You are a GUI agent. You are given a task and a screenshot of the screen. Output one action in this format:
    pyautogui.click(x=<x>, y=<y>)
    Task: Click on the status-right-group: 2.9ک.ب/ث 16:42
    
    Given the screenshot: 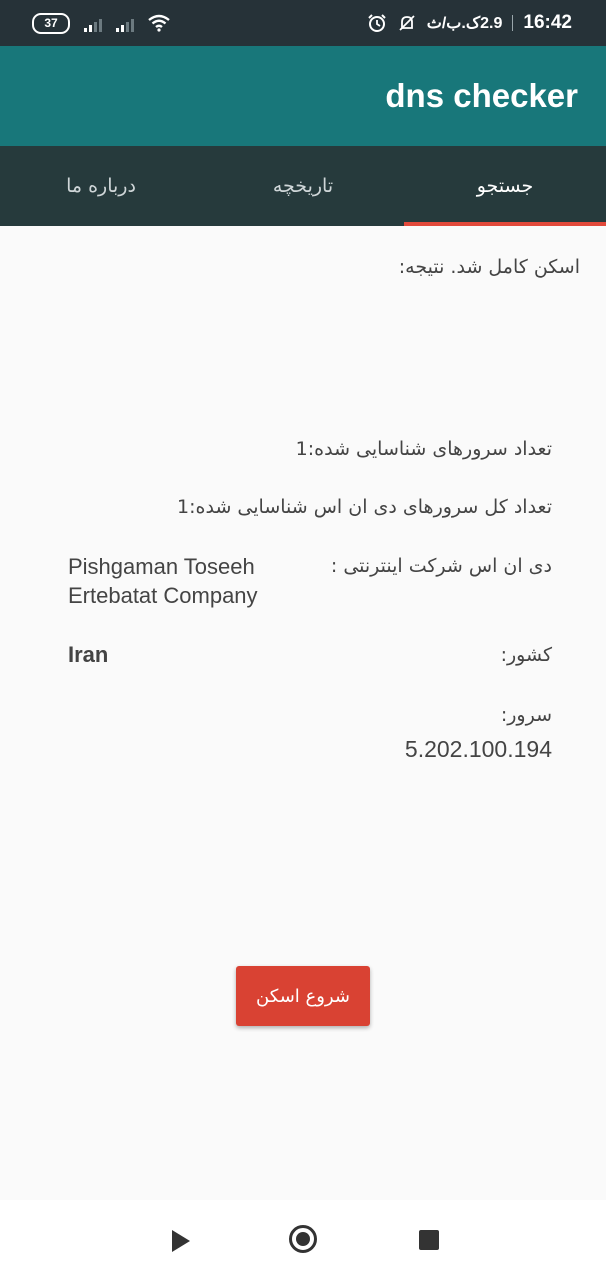 What is the action you would take?
    pyautogui.click(x=469, y=23)
    